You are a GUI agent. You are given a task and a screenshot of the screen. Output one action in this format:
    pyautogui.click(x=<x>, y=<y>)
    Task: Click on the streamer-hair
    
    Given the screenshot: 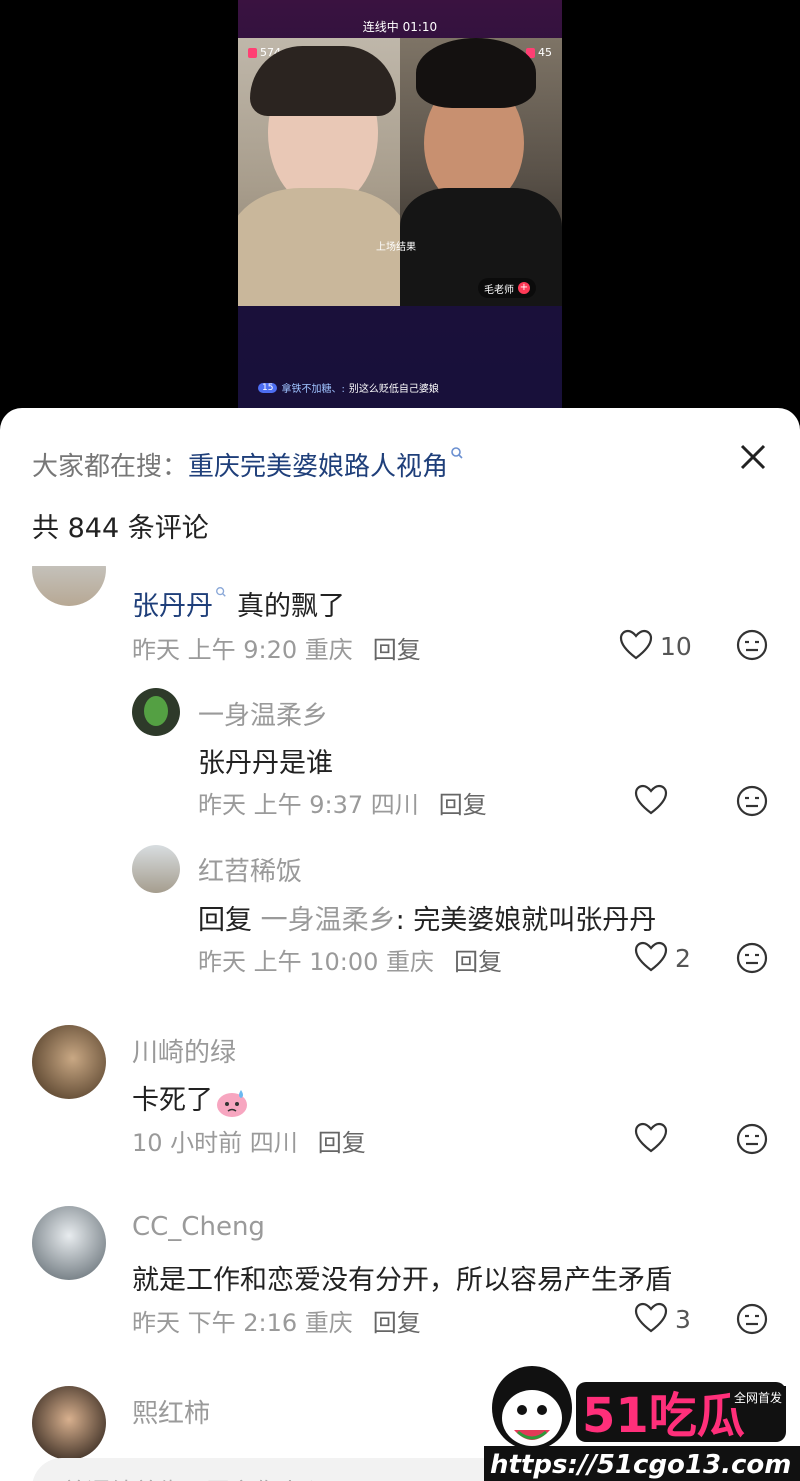 What is the action you would take?
    pyautogui.click(x=323, y=81)
    